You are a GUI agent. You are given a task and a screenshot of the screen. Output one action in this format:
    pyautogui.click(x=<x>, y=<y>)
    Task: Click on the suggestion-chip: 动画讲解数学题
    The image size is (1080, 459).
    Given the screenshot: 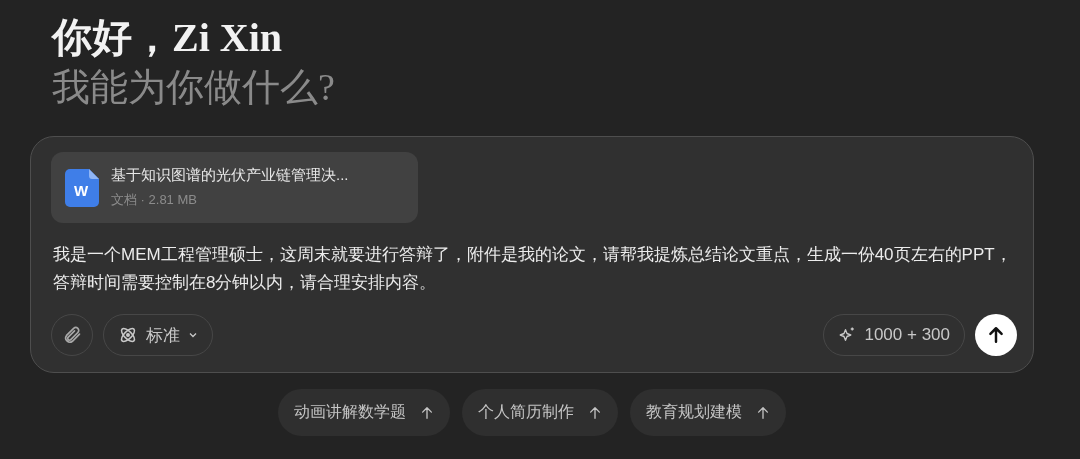 What is the action you would take?
    pyautogui.click(x=364, y=412)
    